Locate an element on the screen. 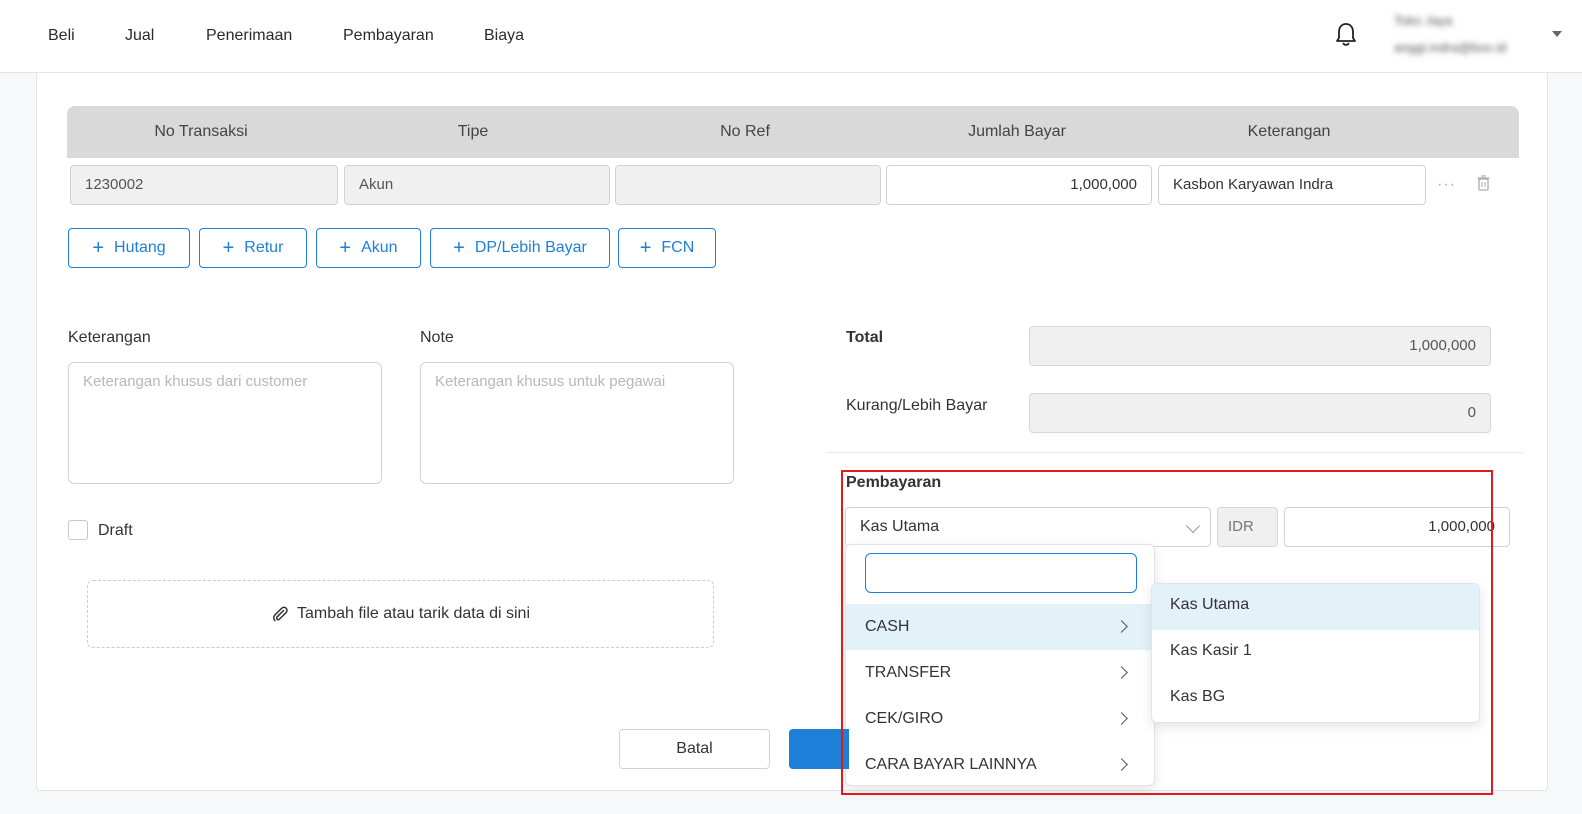 The image size is (1582, 814). category-label: CARA BAYAR LAINNYA is located at coordinates (951, 764).